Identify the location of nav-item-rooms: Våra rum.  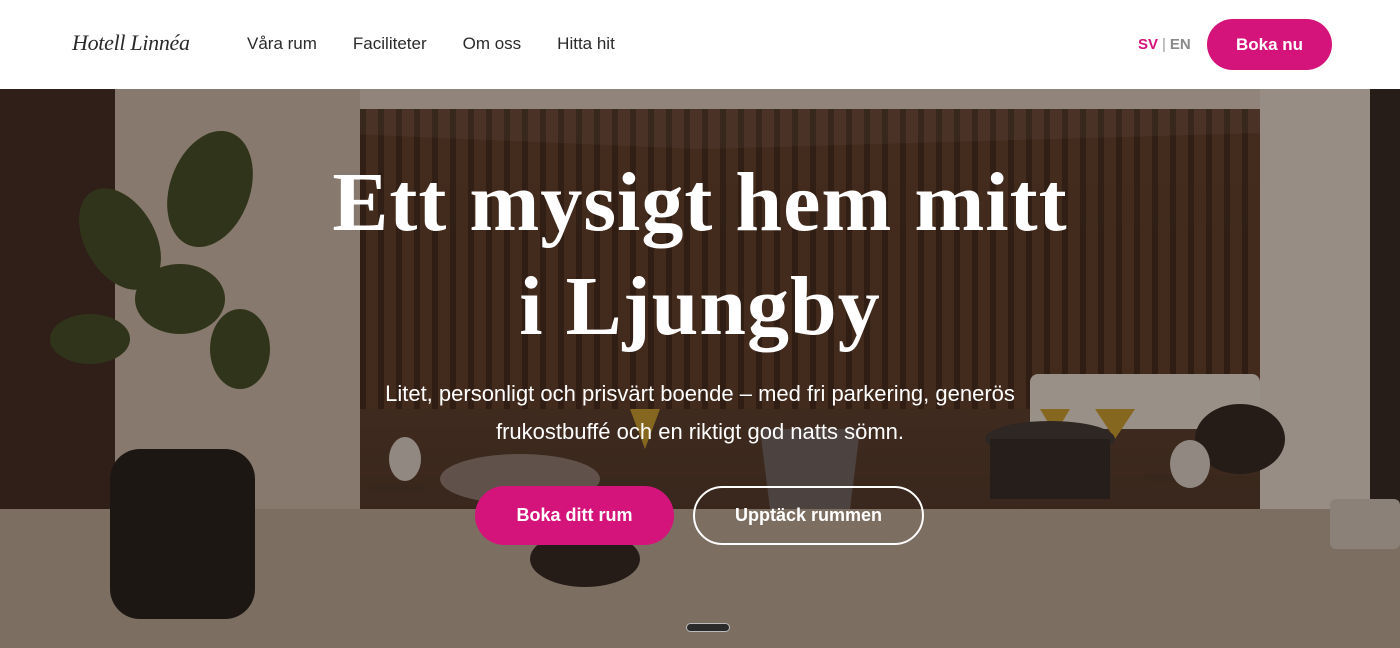
(282, 44).